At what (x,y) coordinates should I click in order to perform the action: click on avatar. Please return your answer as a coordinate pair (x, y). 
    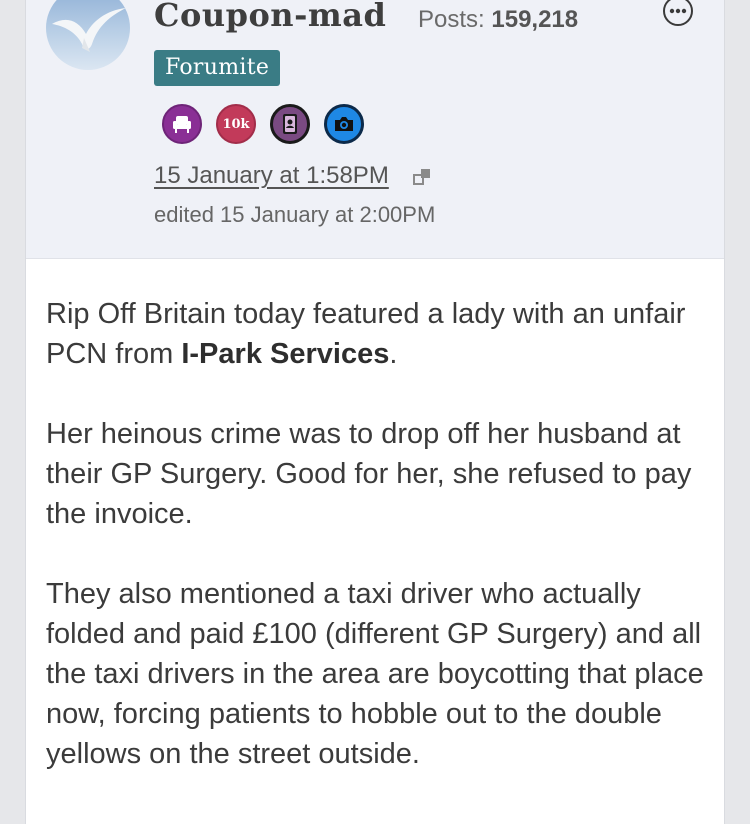
    Looking at the image, I should click on (88, 35).